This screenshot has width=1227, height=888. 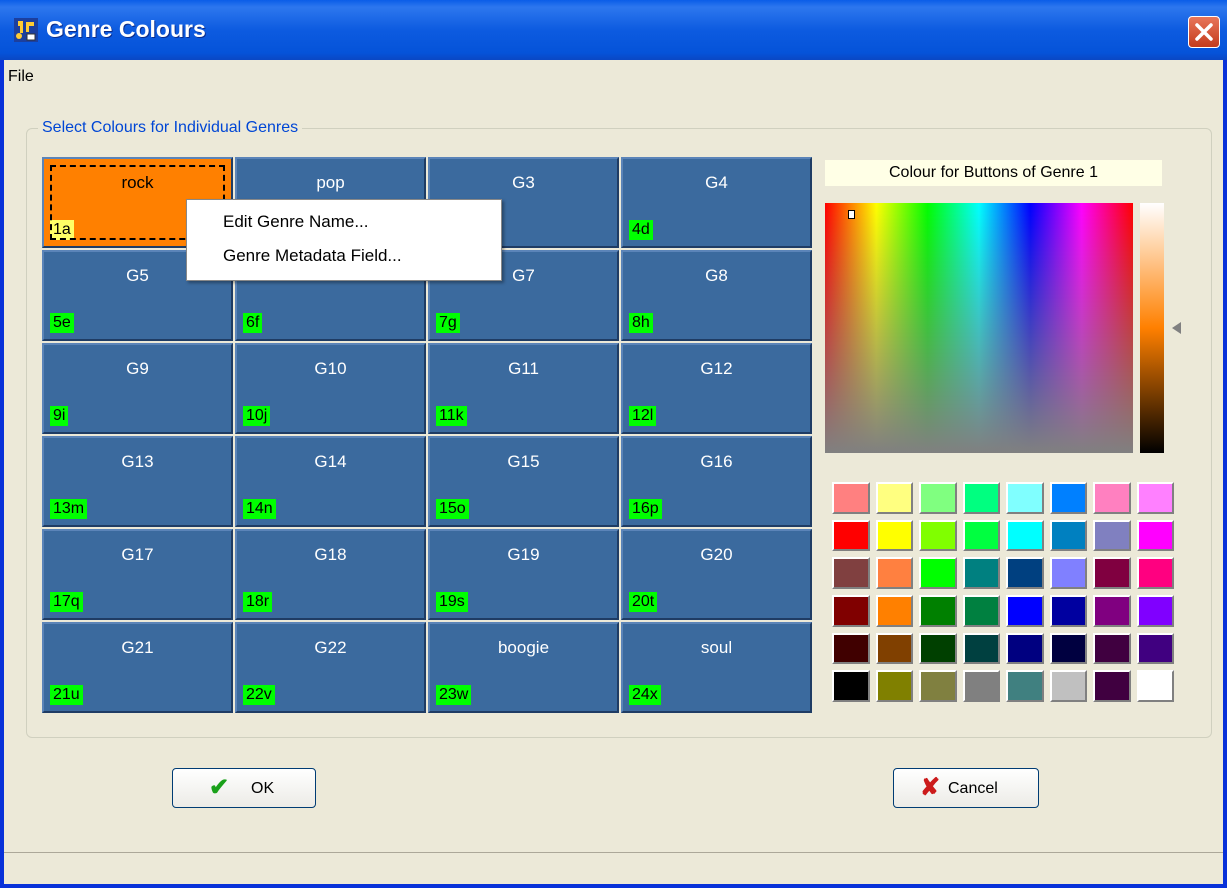 I want to click on colour-spectrum, so click(x=979, y=328).